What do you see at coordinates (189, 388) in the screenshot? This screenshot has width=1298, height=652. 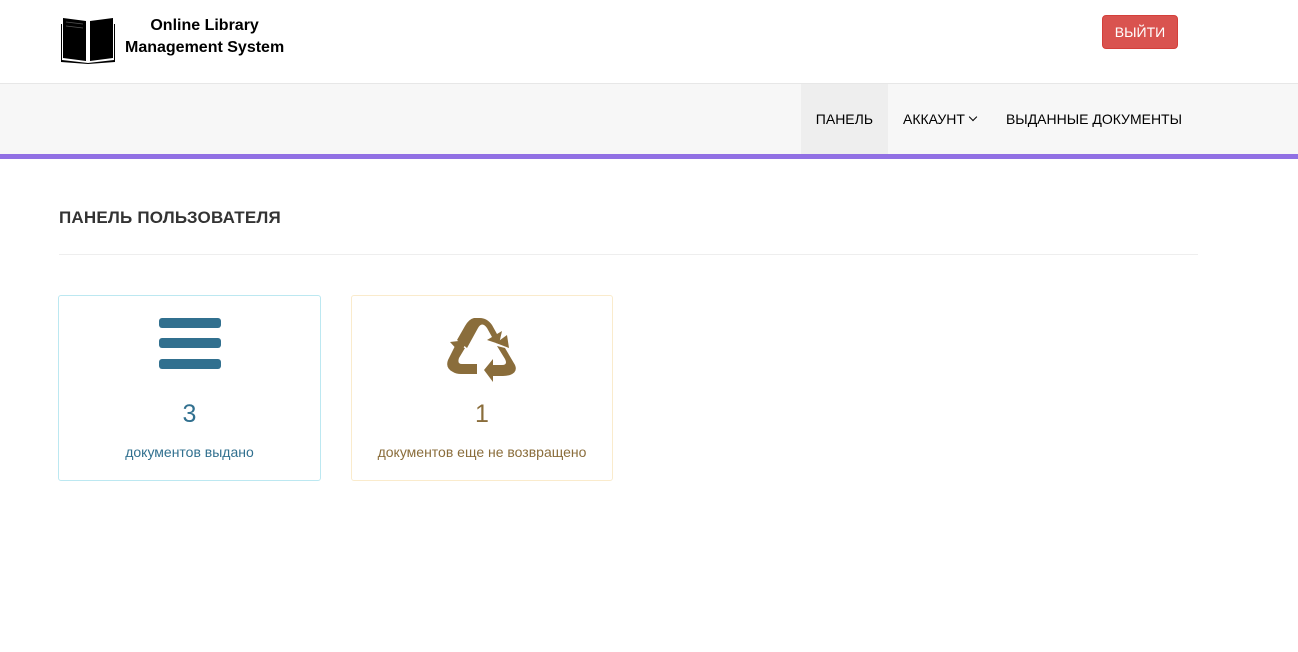 I see `issued-documents-card: 3 документов выдано` at bounding box center [189, 388].